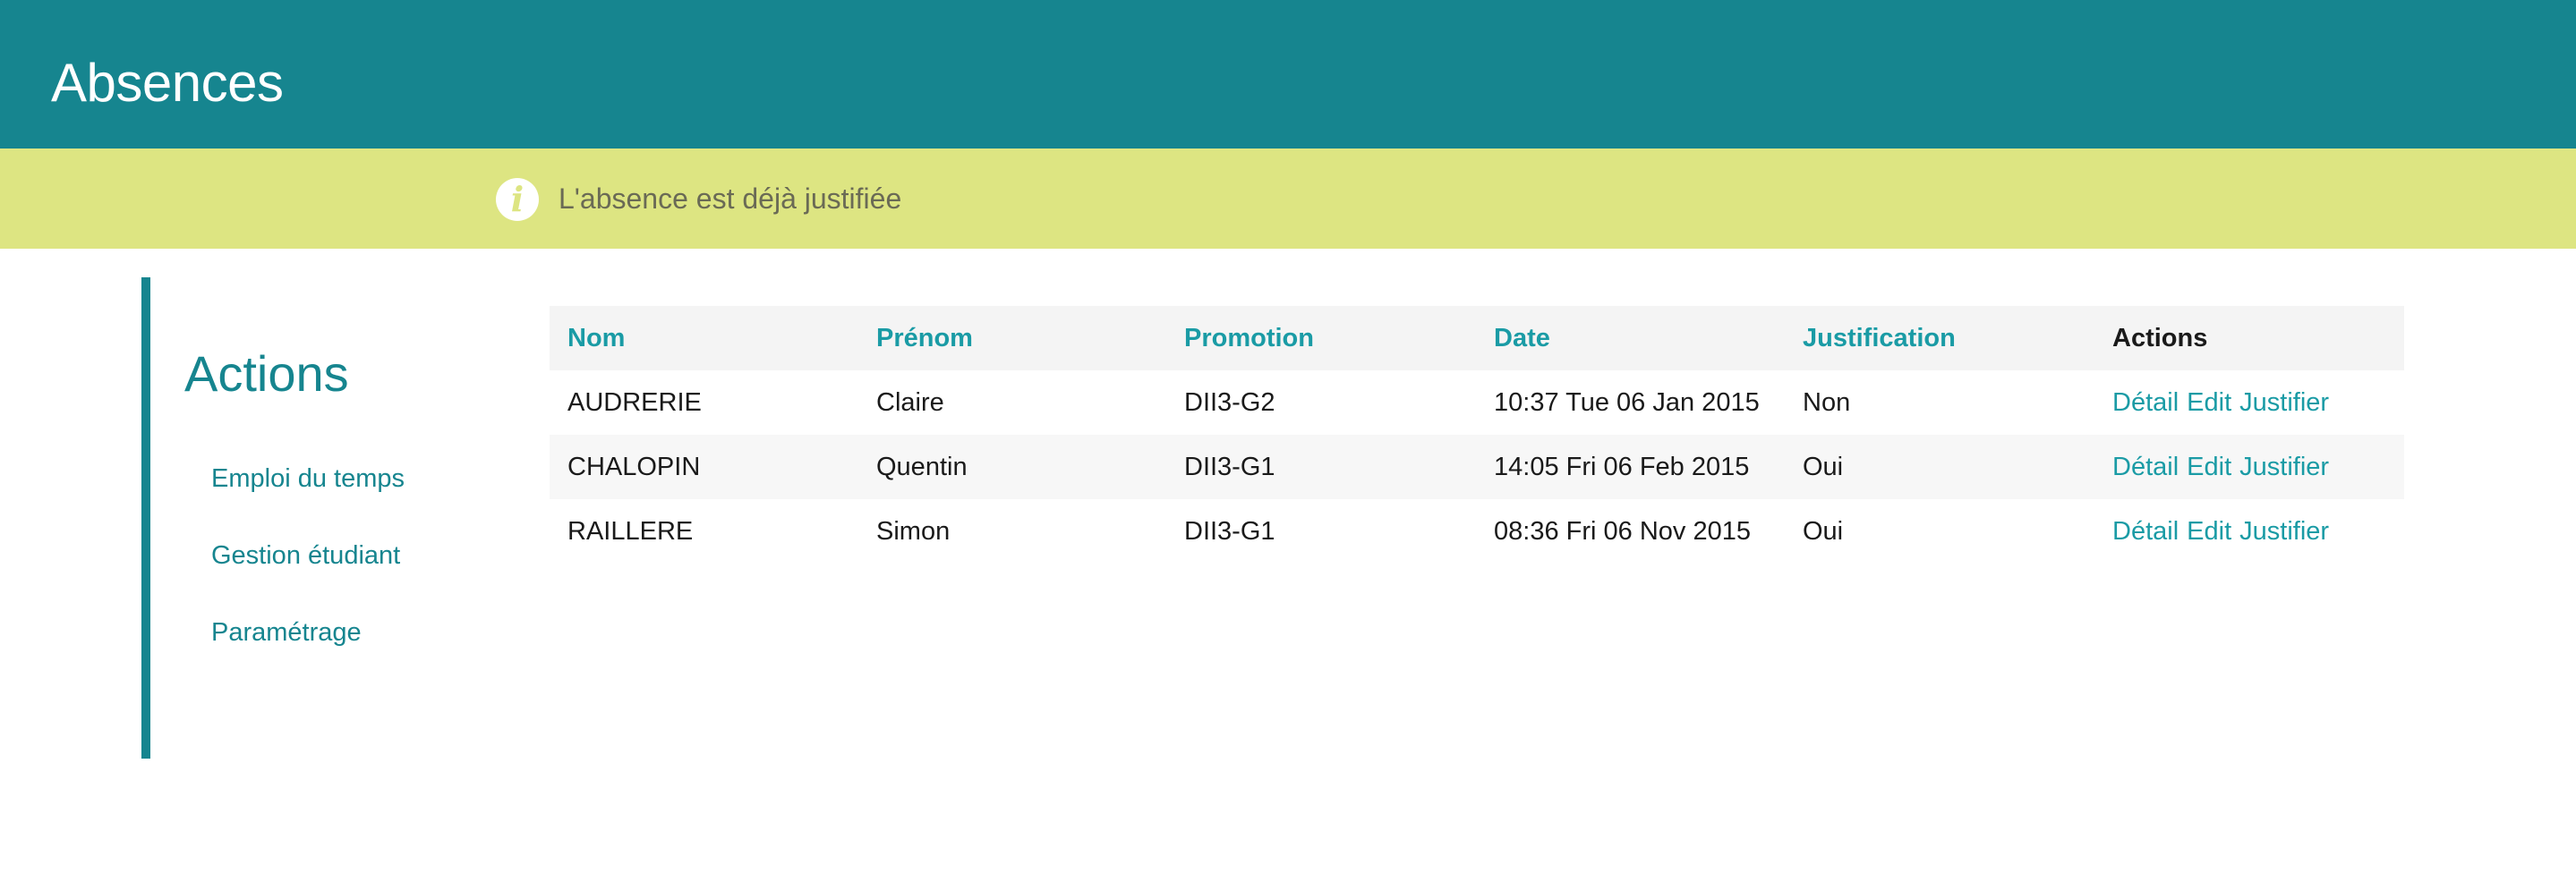 Image resolution: width=2576 pixels, height=891 pixels. Describe the element at coordinates (730, 198) in the screenshot. I see `alert-message: L'absence est déjà justifiée` at that location.